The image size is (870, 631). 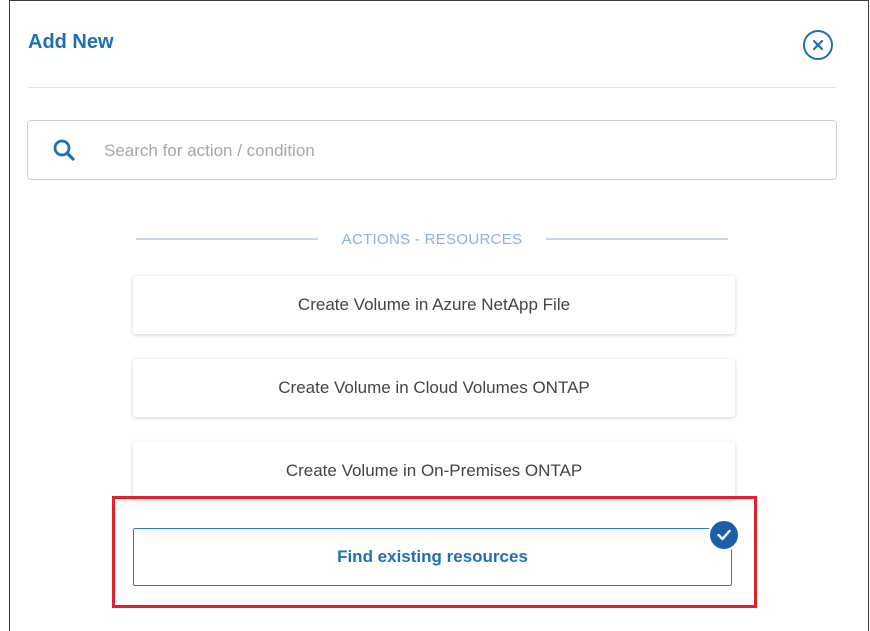 What do you see at coordinates (71, 42) in the screenshot?
I see `dialog-title: Add New` at bounding box center [71, 42].